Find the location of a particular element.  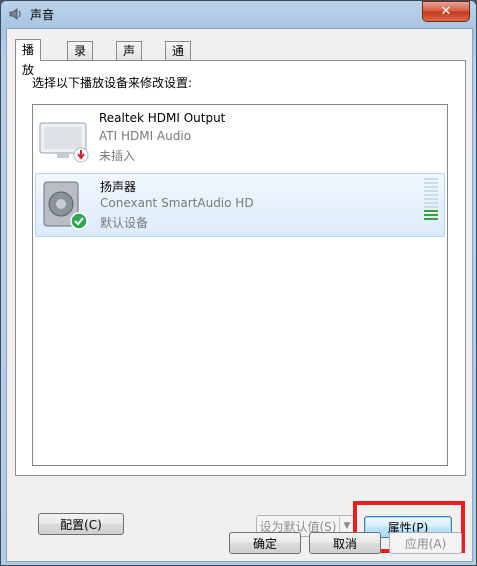

close-icon: ✕ is located at coordinates (446, 11).